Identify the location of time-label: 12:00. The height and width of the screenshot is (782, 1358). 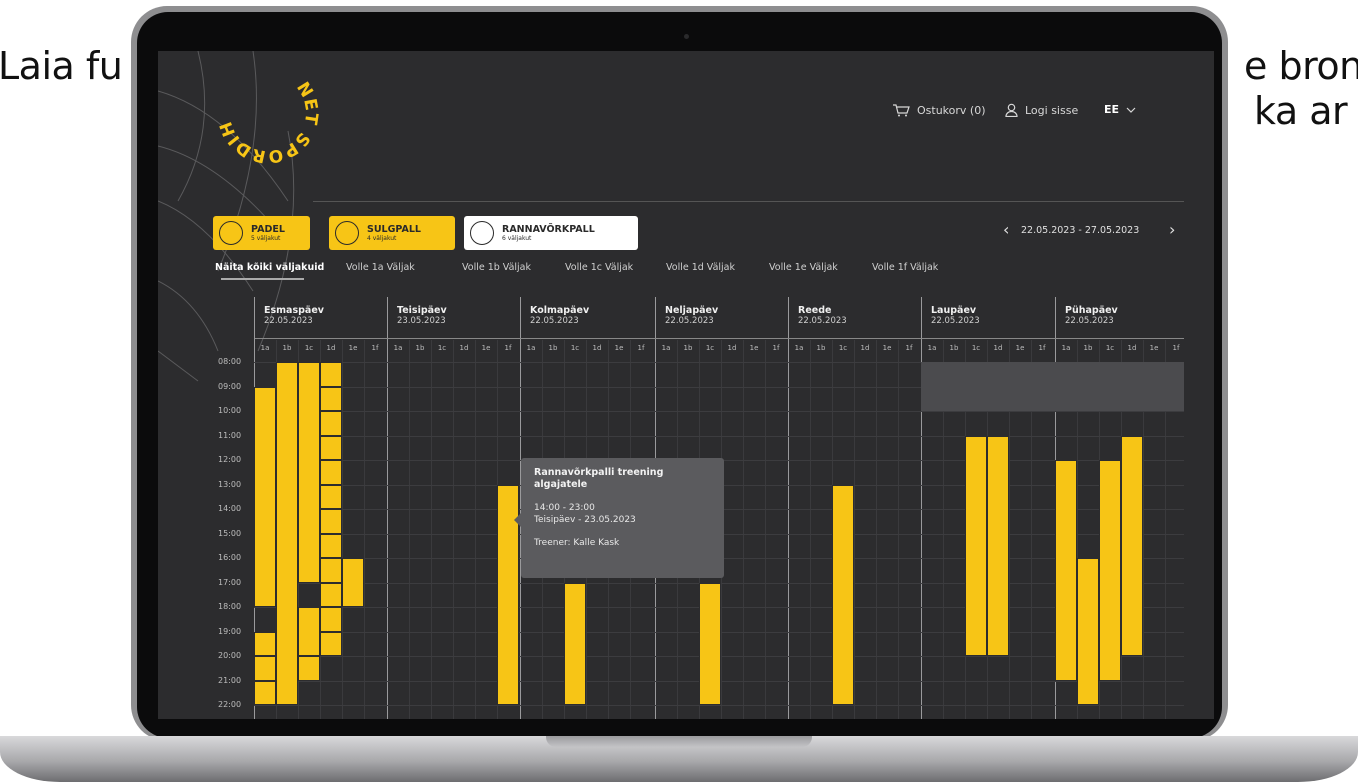
(230, 459).